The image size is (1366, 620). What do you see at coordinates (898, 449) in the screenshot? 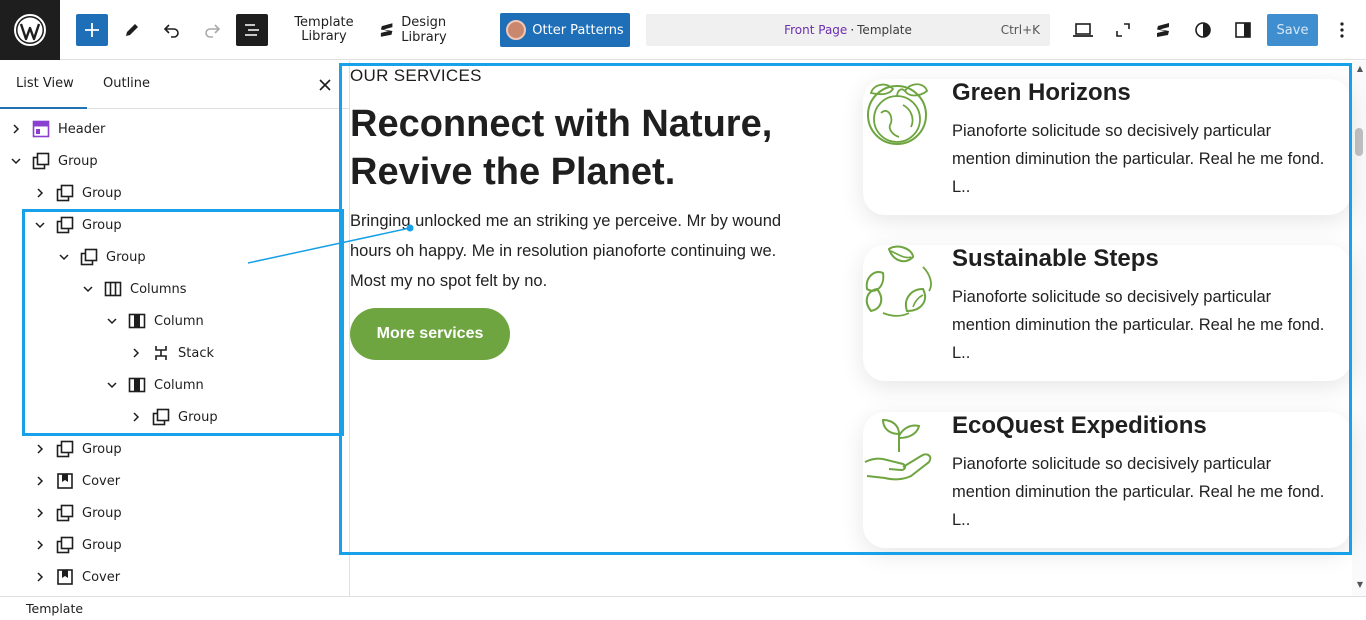
I see `hand-sprout-icon` at bounding box center [898, 449].